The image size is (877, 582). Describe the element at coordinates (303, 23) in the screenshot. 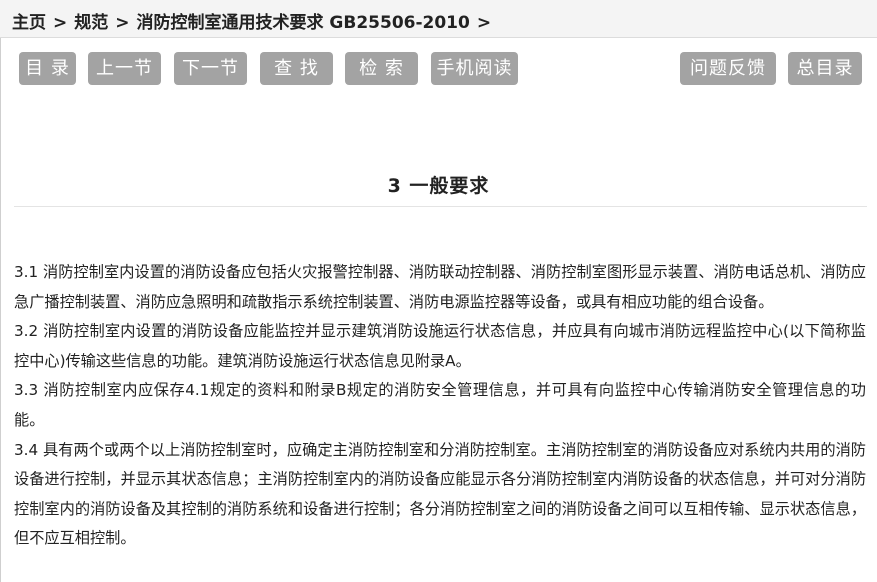

I see `breadcrumb-document-link: 消防控制室通用技术要求 GB25506-2010` at that location.